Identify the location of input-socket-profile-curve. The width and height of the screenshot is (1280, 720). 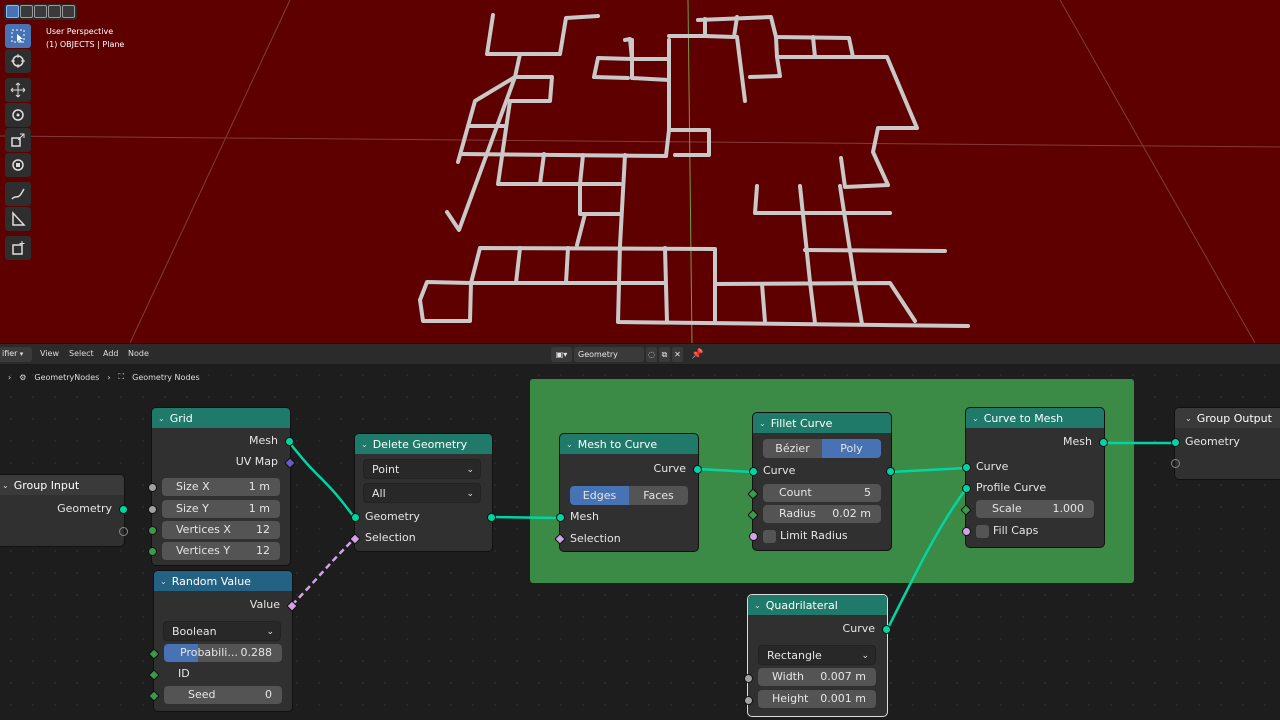
(966, 488).